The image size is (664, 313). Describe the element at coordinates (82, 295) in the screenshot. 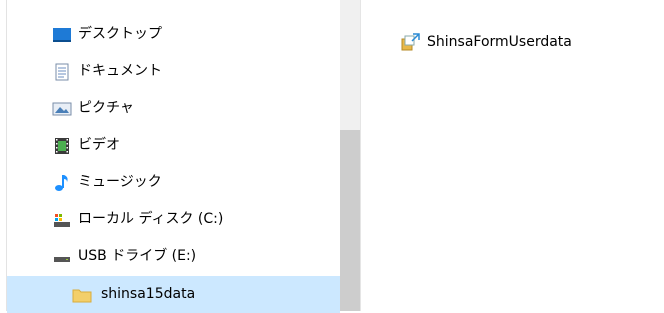

I see `folder-icon` at that location.